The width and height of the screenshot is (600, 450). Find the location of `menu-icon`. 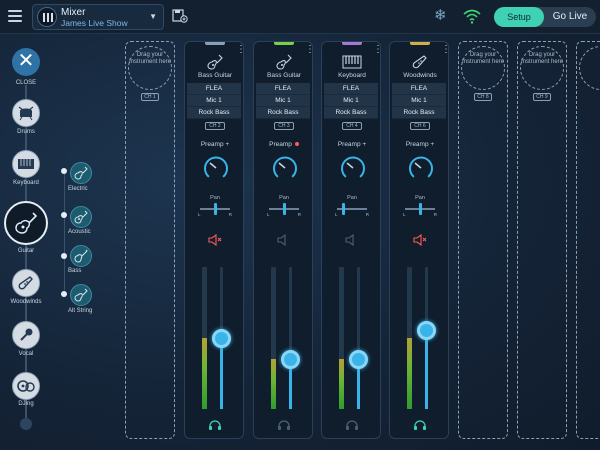

menu-icon is located at coordinates (15, 16).